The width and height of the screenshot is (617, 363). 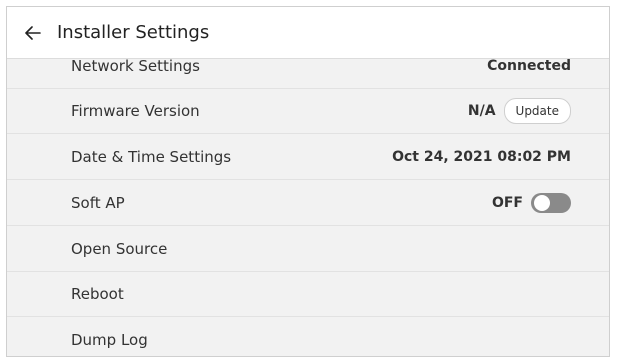 I want to click on reboot-label: Reboot, so click(x=97, y=294).